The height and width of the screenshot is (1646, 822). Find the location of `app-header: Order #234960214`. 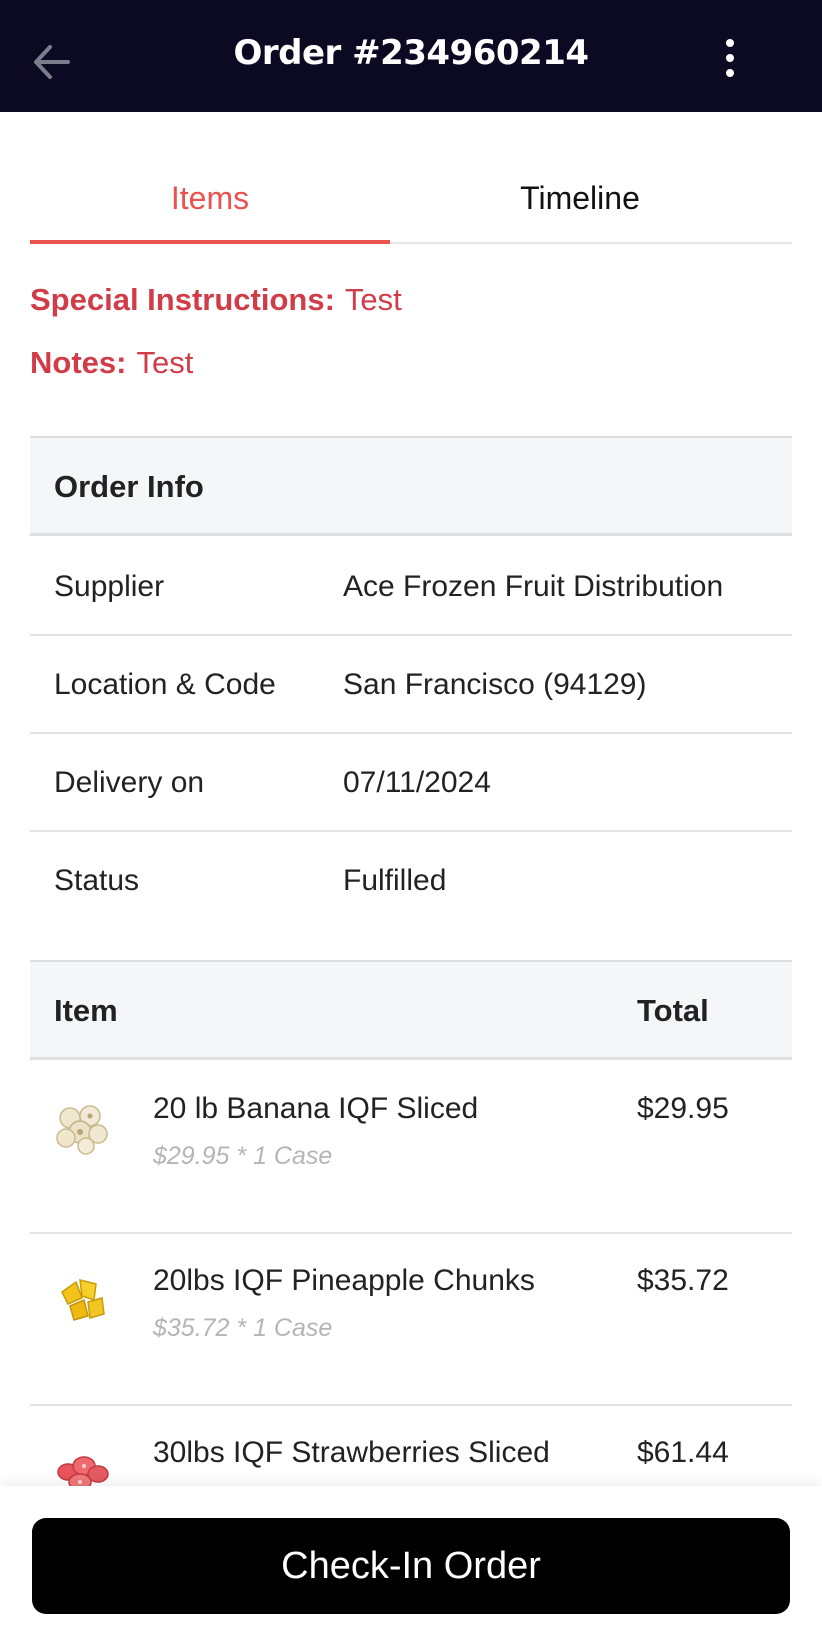

app-header: Order #234960214 is located at coordinates (411, 56).